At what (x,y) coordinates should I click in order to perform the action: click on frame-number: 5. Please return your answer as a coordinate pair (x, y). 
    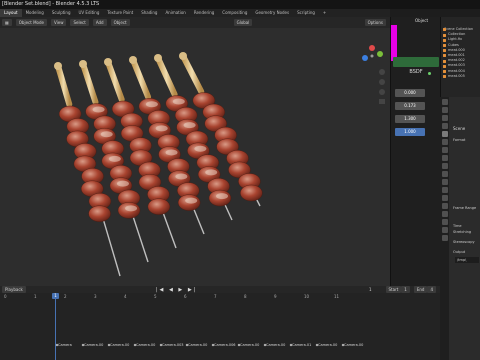
    Looking at the image, I should click on (155, 296).